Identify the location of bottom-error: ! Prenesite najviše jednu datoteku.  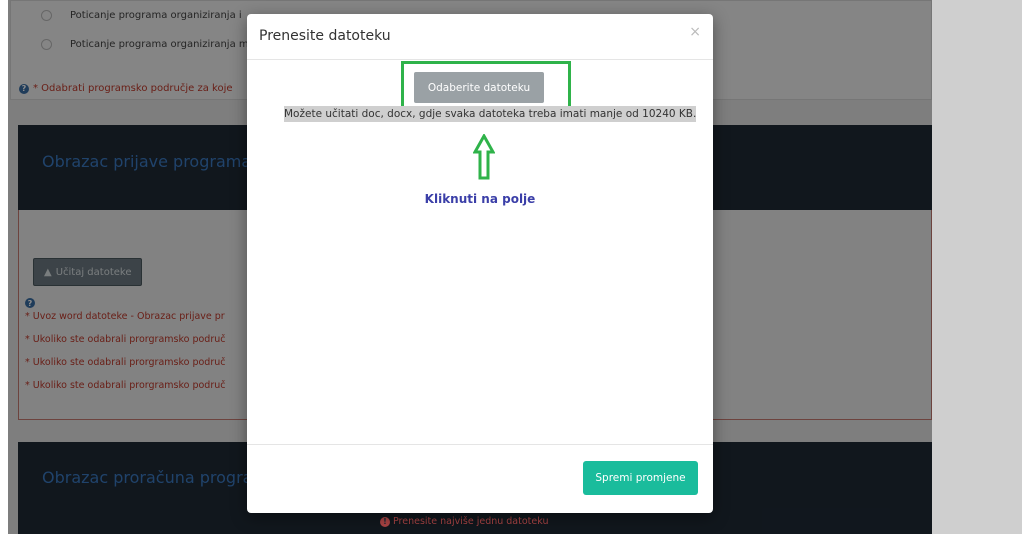
(464, 521).